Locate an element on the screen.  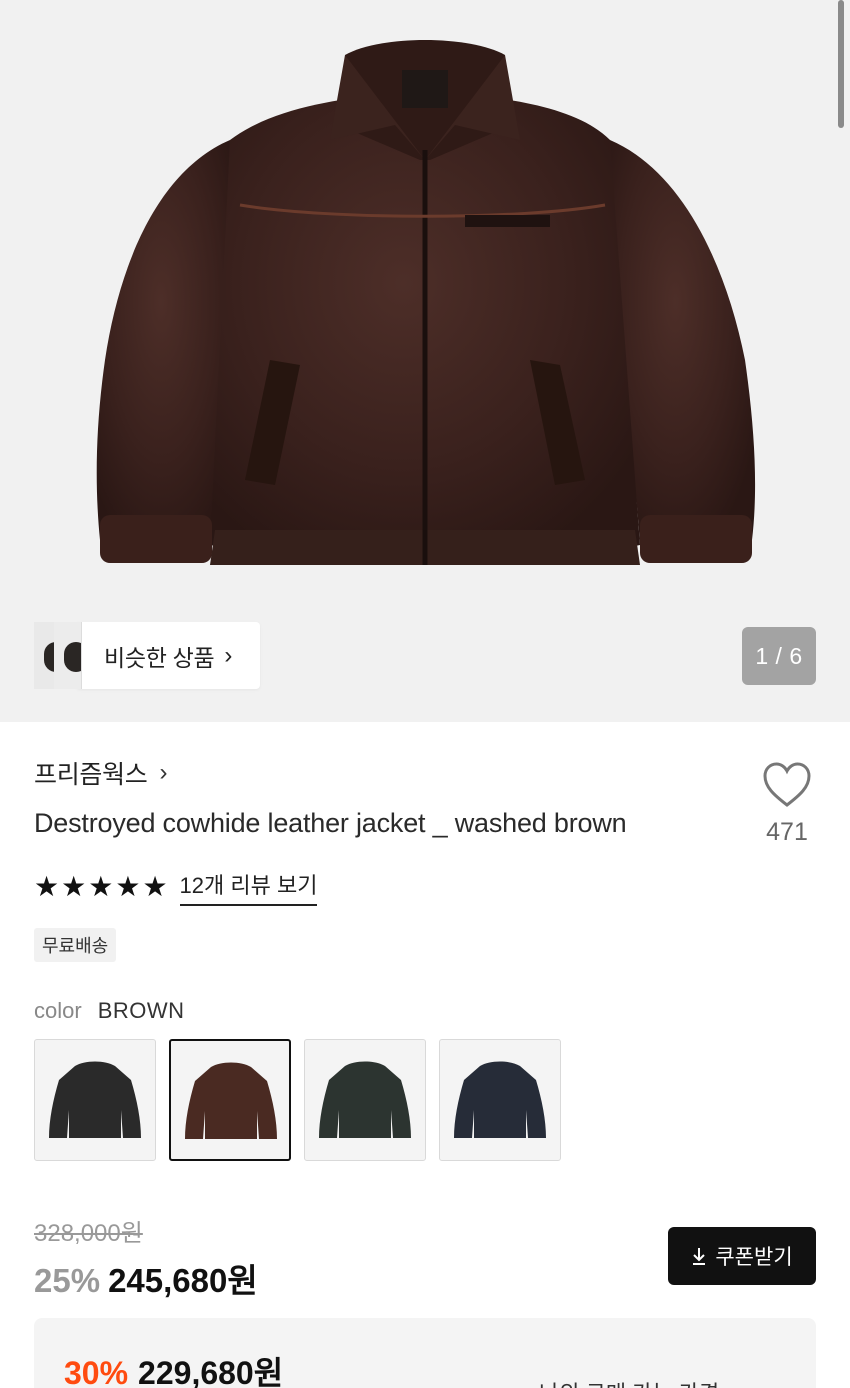
like-count: 471 is located at coordinates (787, 832).